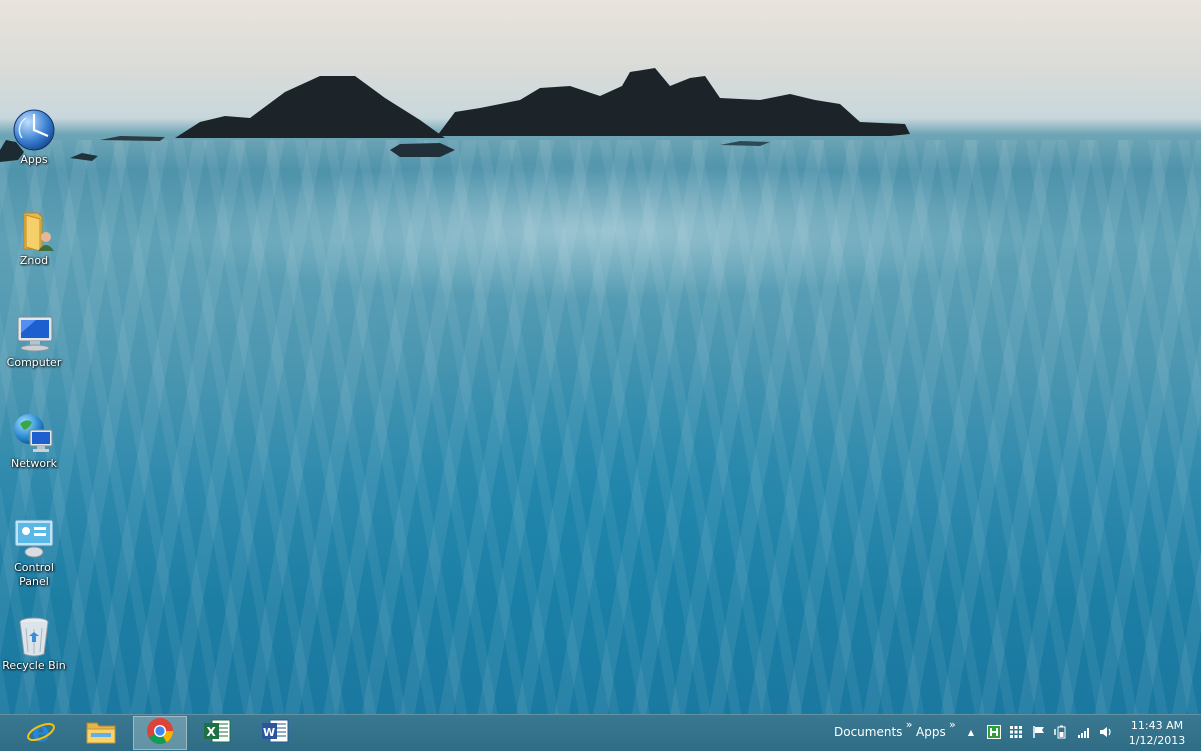 Image resolution: width=1201 pixels, height=751 pixels. What do you see at coordinates (34, 463) in the screenshot?
I see `desktop-icon-label: Network` at bounding box center [34, 463].